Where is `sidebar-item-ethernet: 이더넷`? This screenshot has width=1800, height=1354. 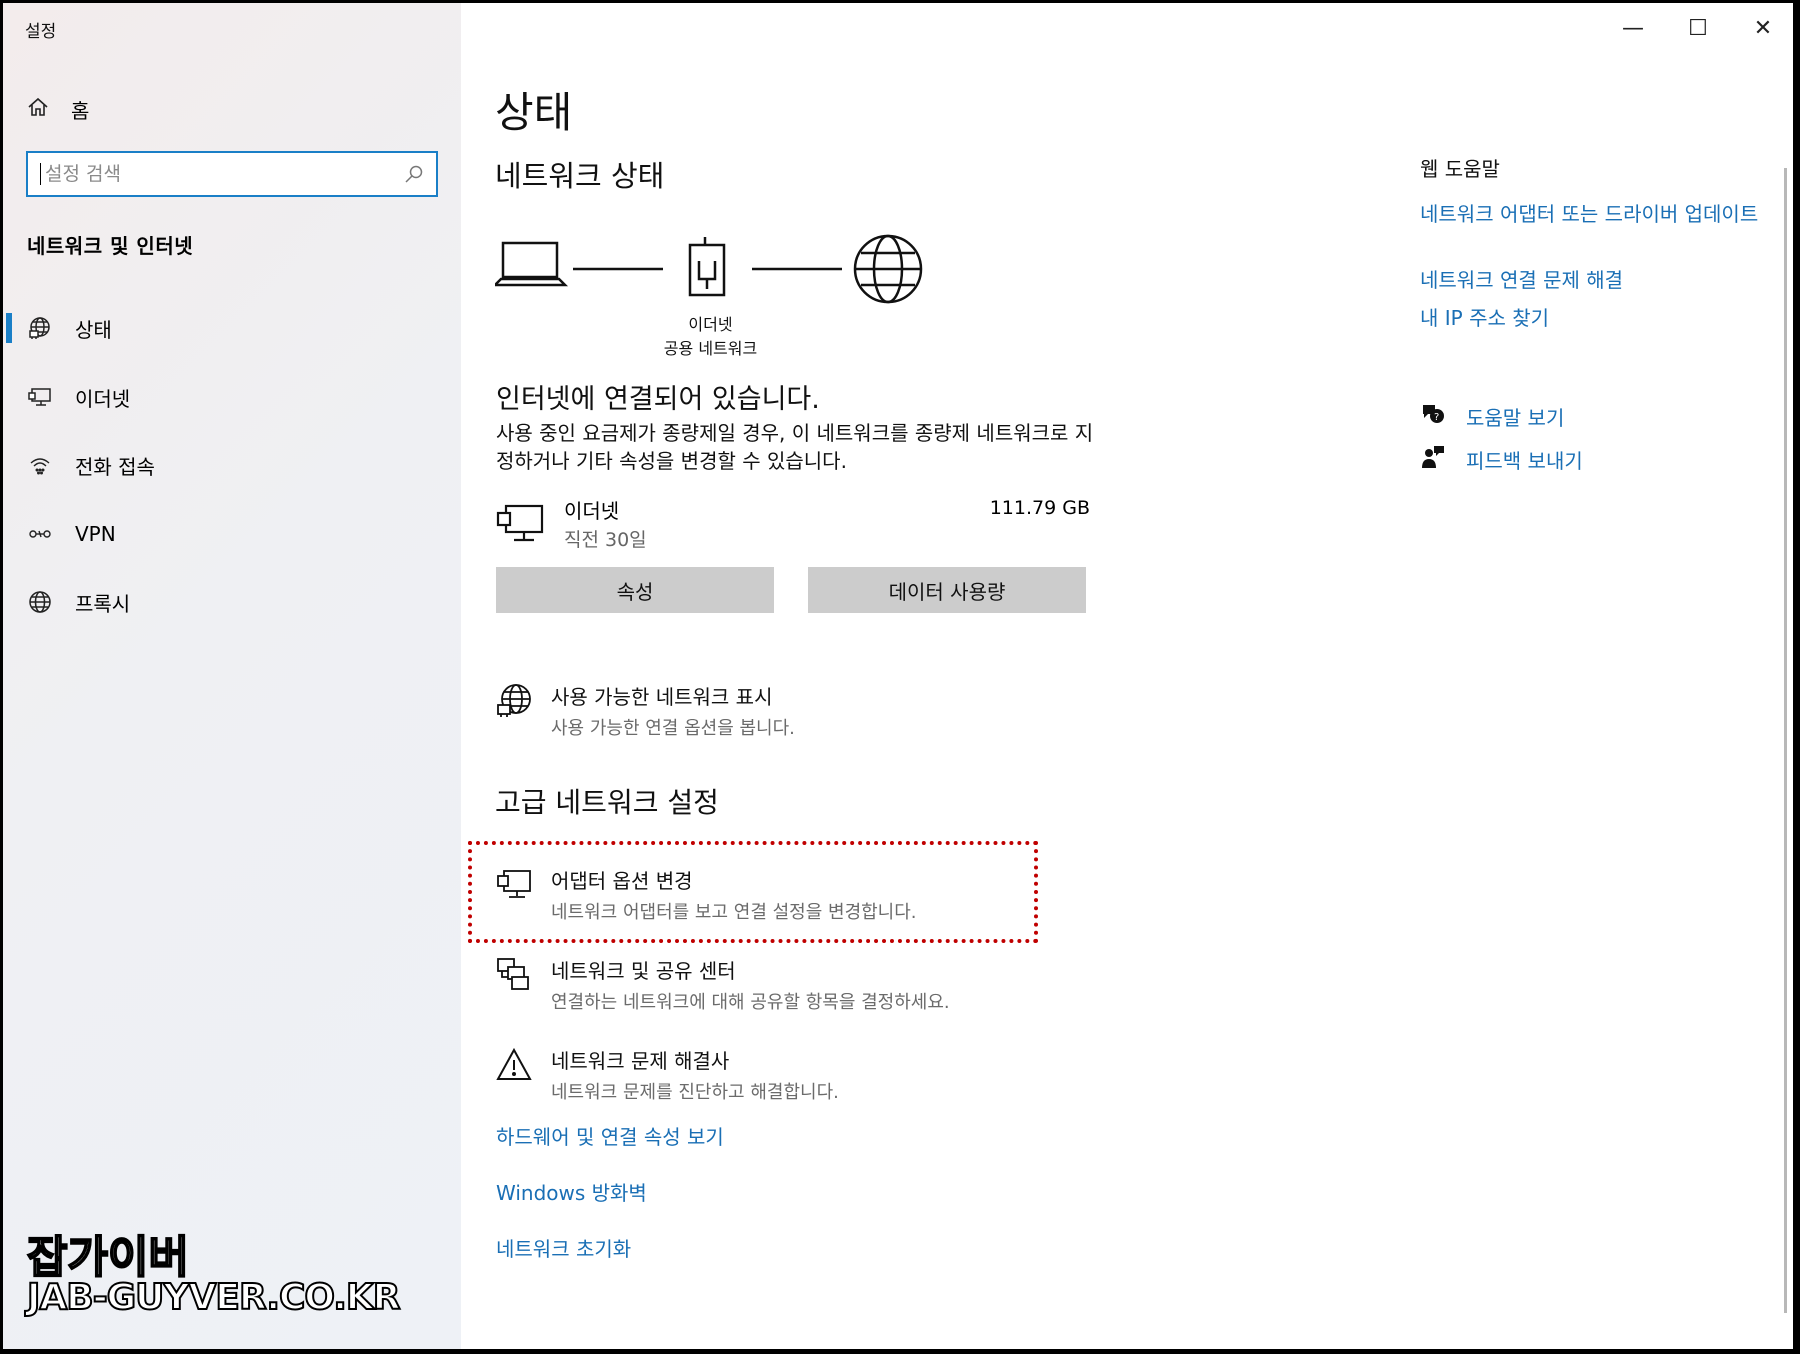 sidebar-item-ethernet: 이더넷 is located at coordinates (232, 397).